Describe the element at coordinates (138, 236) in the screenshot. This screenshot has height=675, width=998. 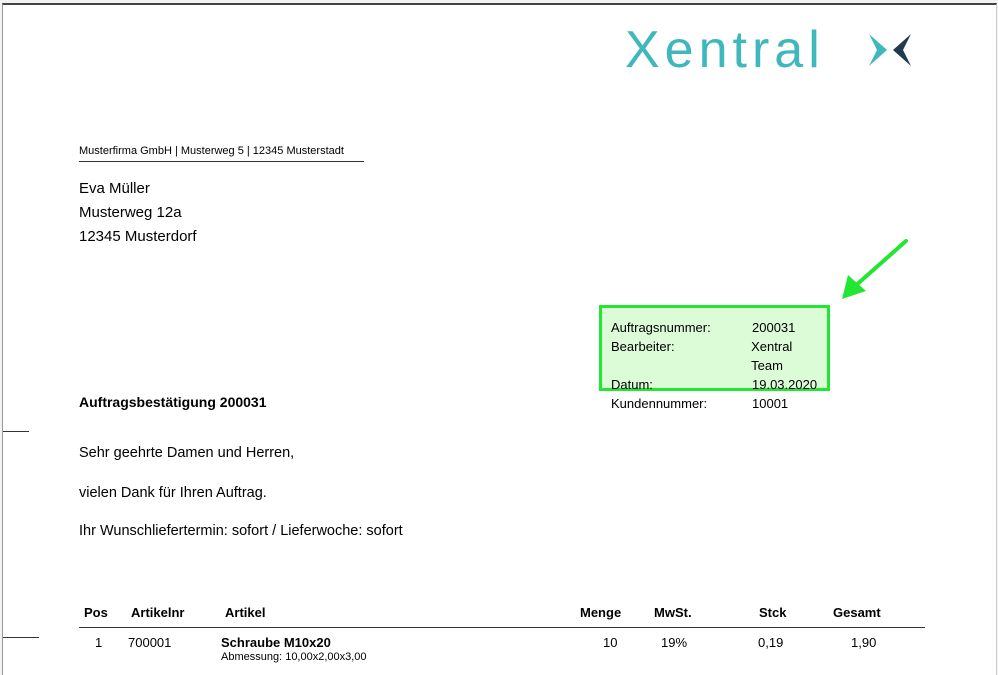
I see `recipient-city: 12345 Musterdorf` at that location.